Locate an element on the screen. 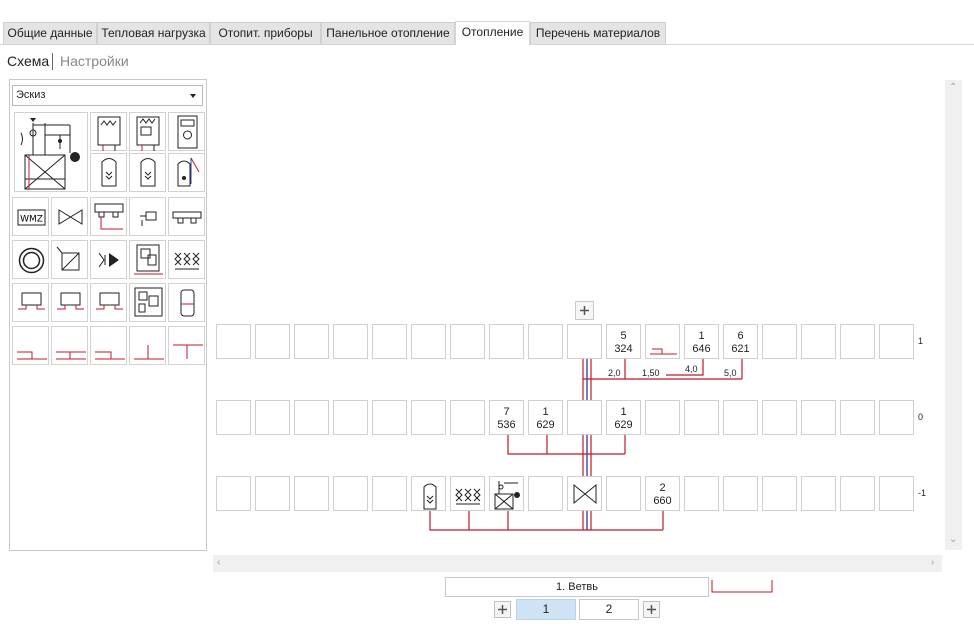  subtab-settings: Настройки is located at coordinates (94, 61).